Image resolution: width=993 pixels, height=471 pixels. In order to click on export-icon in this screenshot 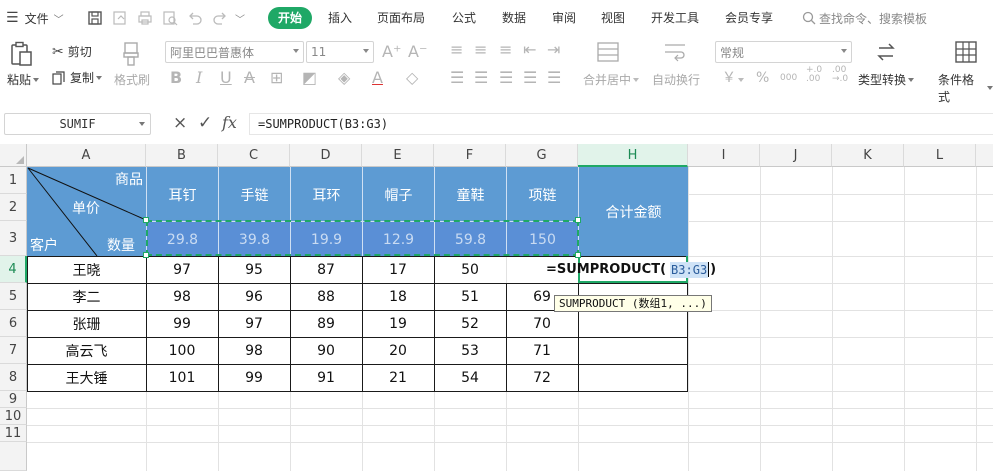, I will do `click(120, 18)`.